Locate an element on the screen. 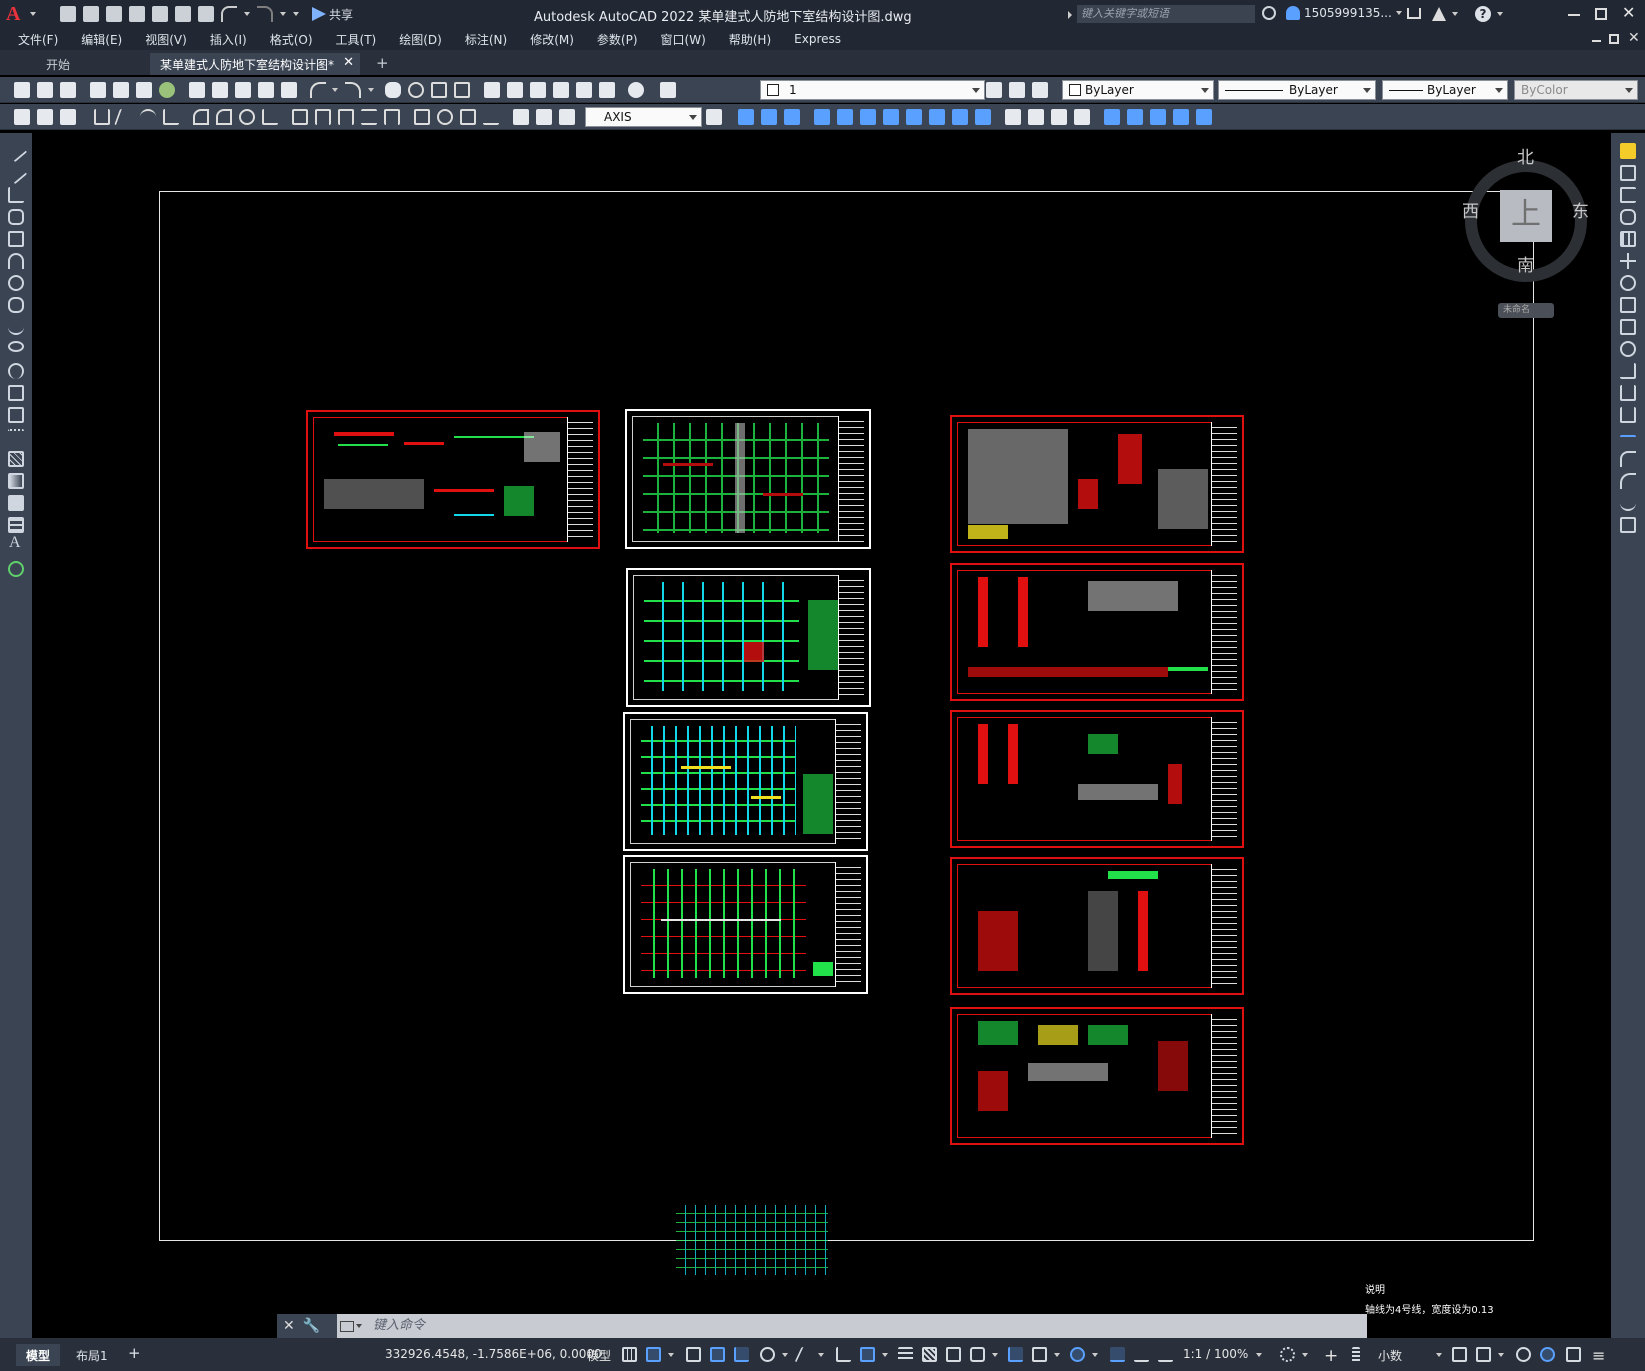  mirror-icon is located at coordinates (792, 117).